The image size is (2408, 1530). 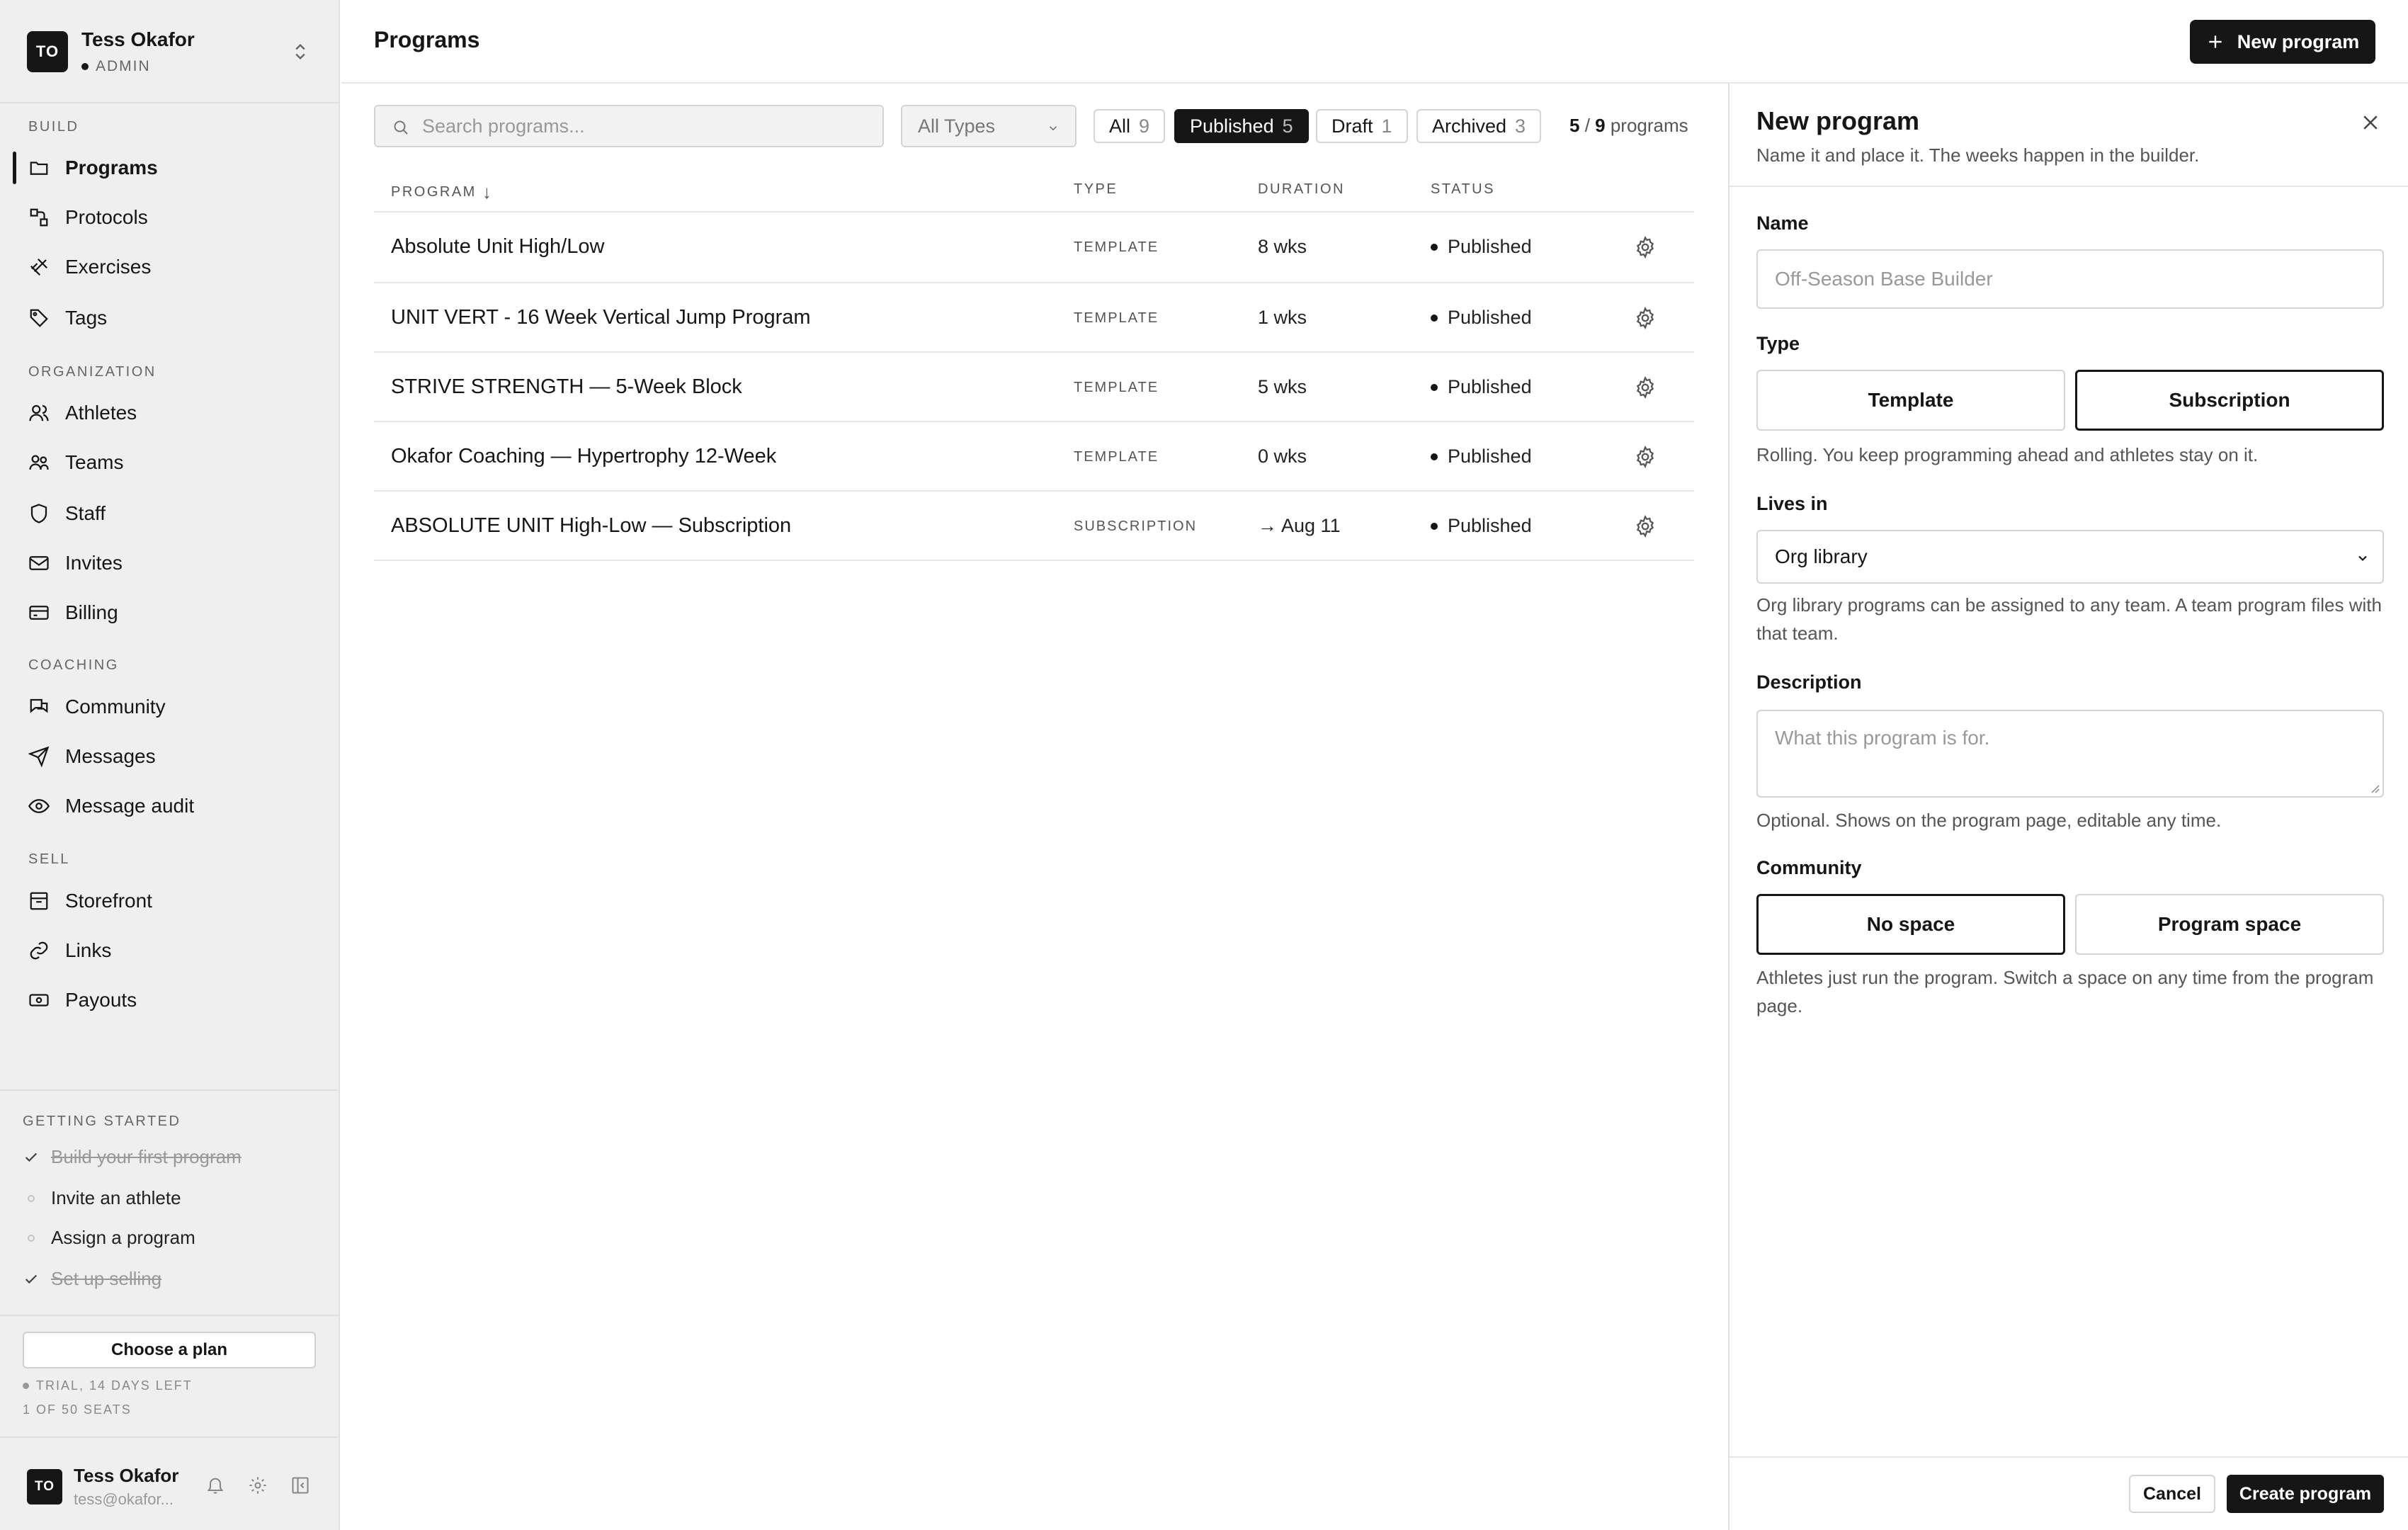 I want to click on column-header-duration: DURATION, so click(x=1301, y=190).